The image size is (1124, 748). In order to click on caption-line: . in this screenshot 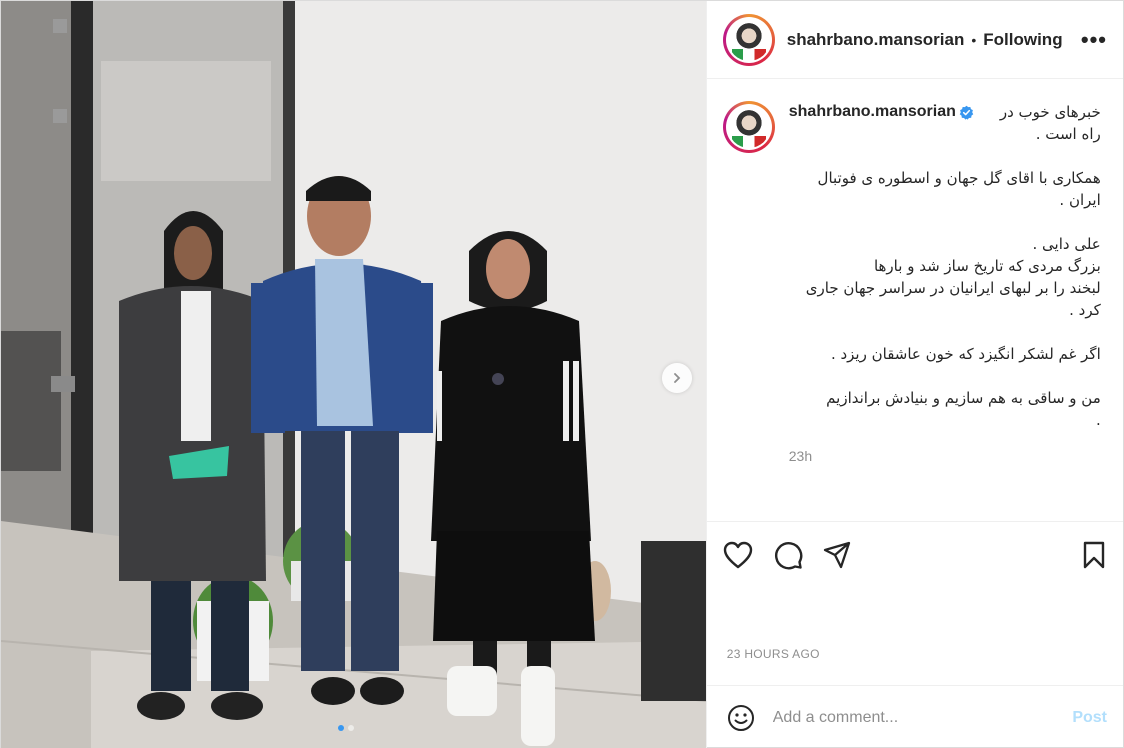, I will do `click(1098, 420)`.